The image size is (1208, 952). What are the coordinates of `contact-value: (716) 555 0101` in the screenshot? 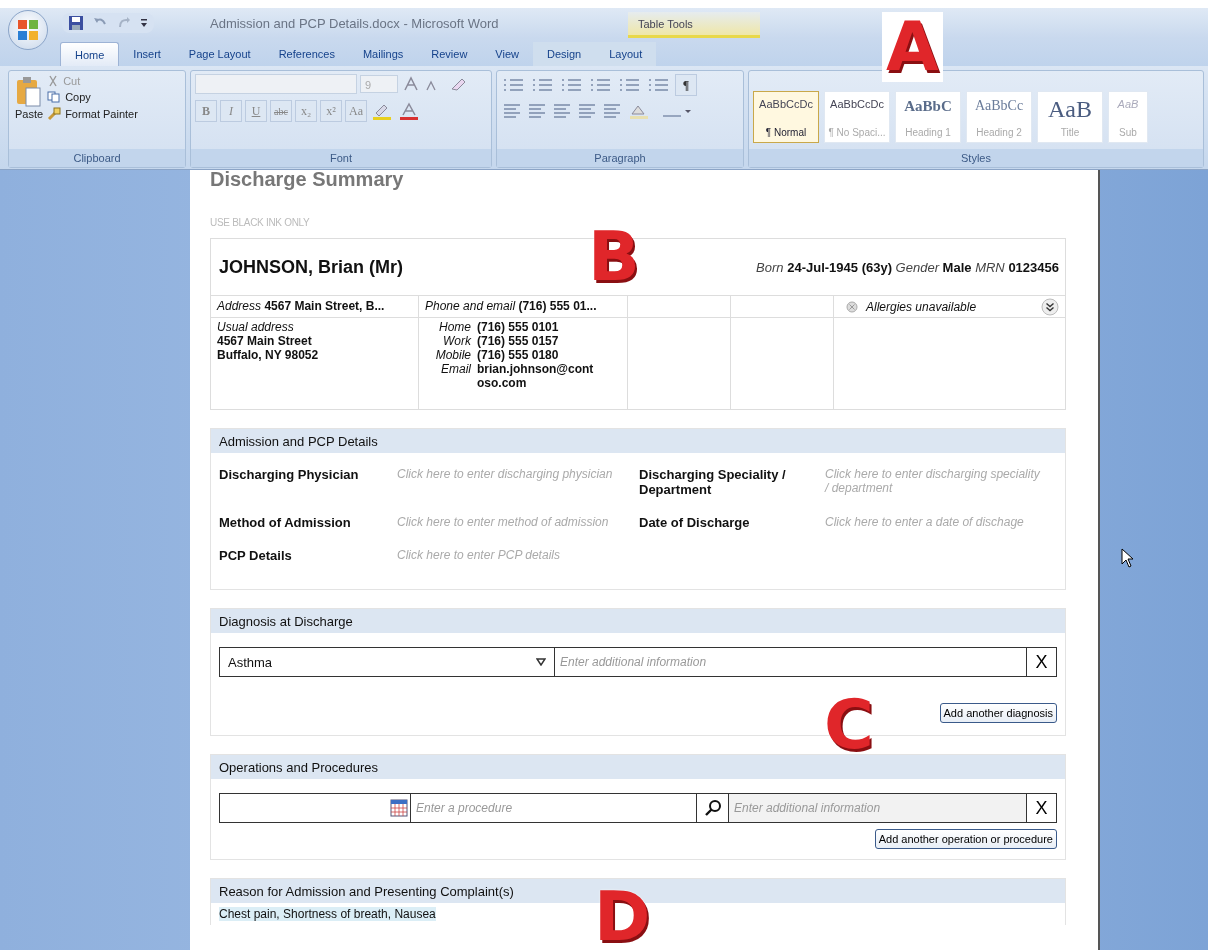 It's located at (518, 327).